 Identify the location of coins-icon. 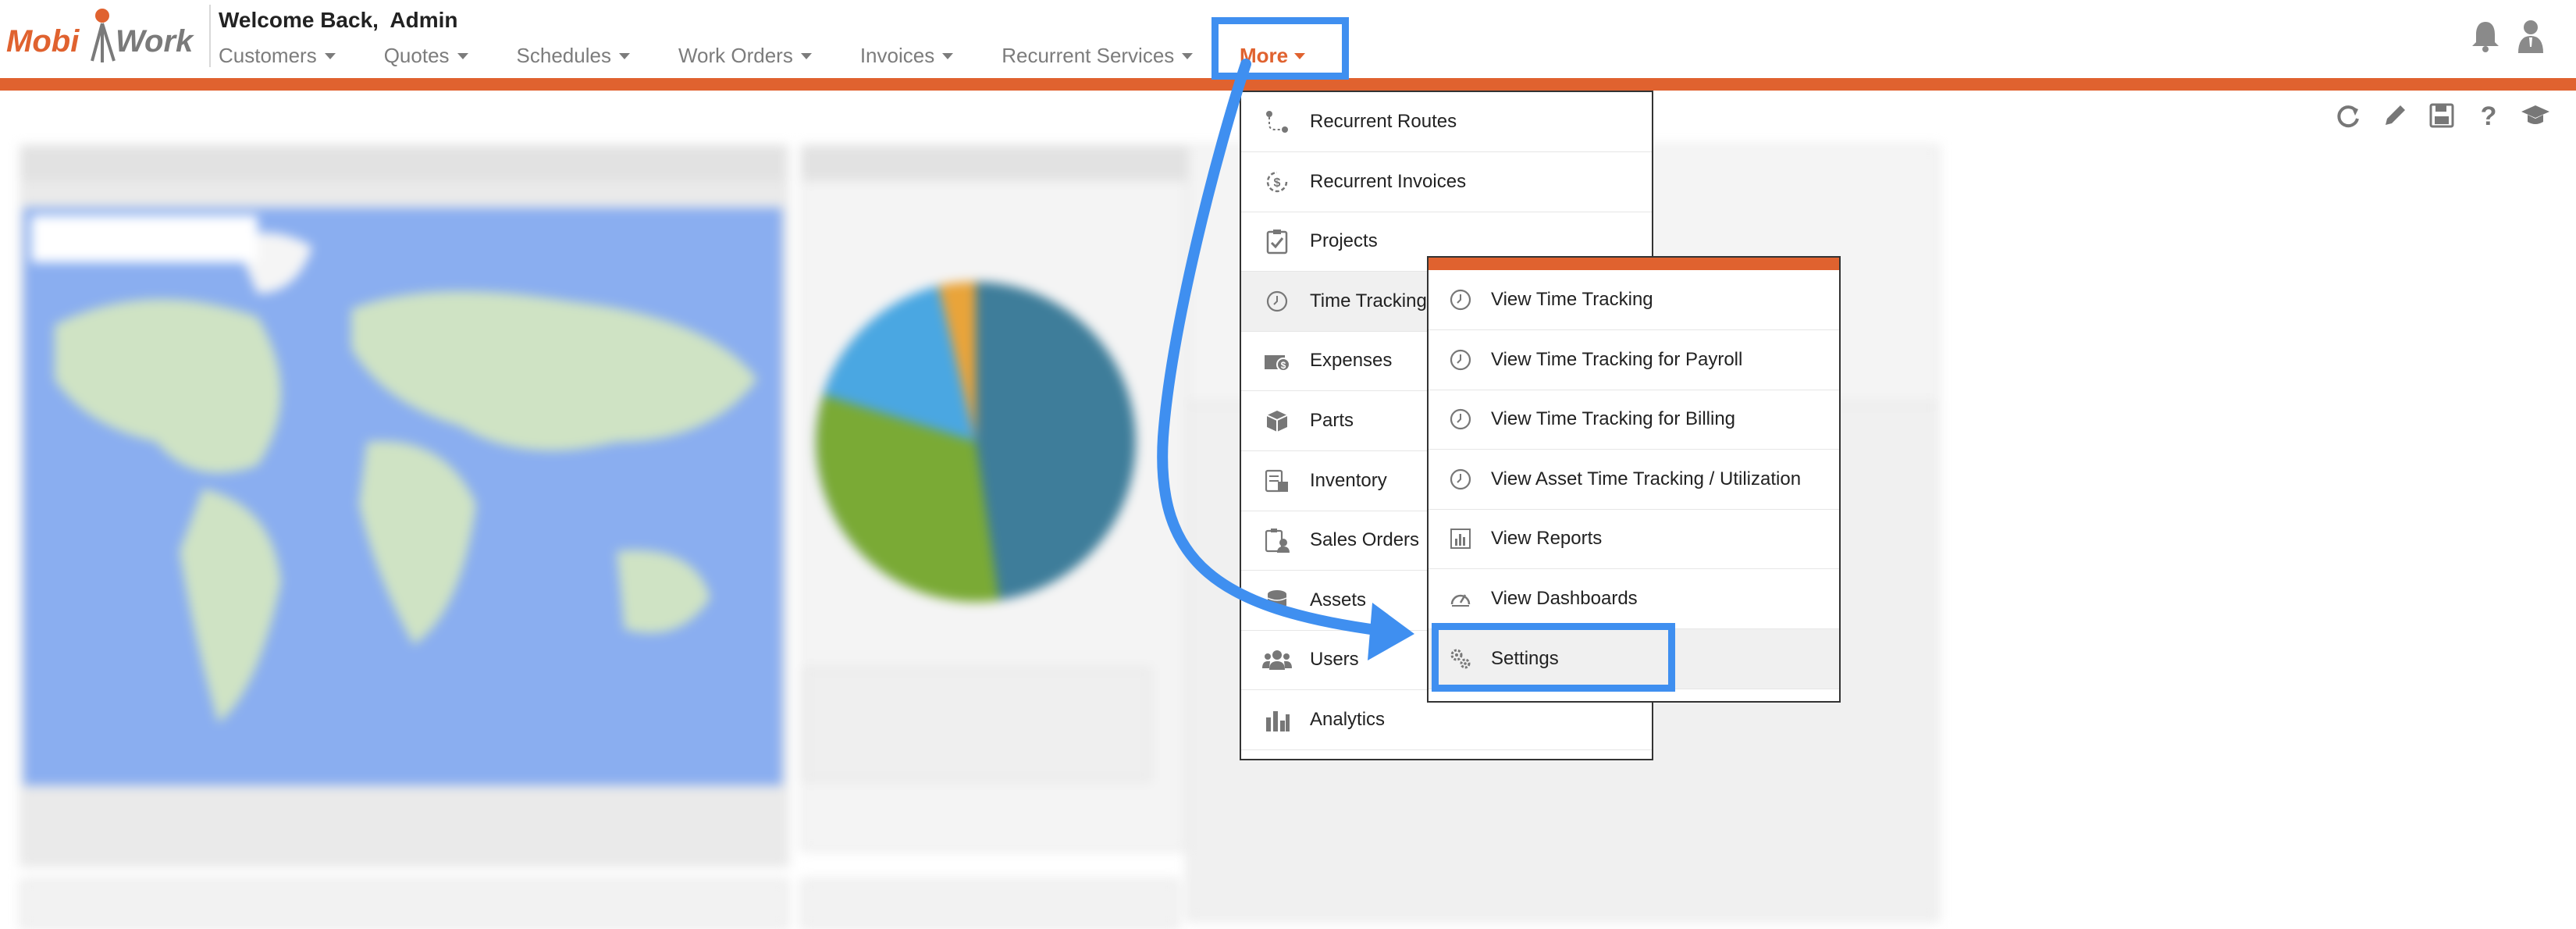
(1277, 600).